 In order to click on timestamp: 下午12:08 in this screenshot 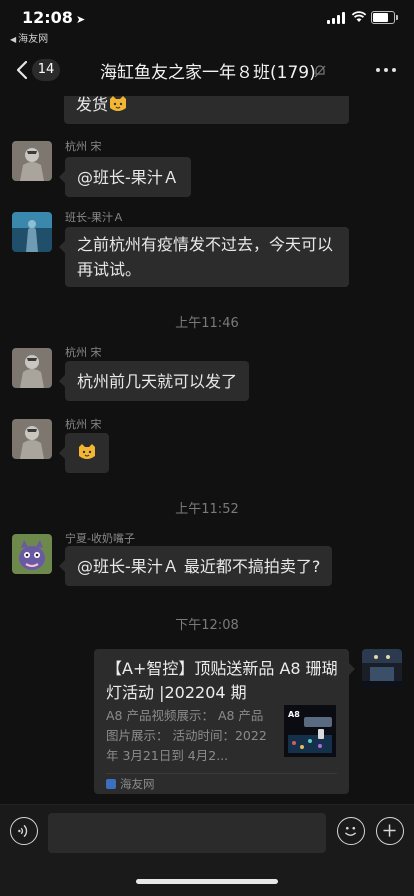, I will do `click(207, 625)`.